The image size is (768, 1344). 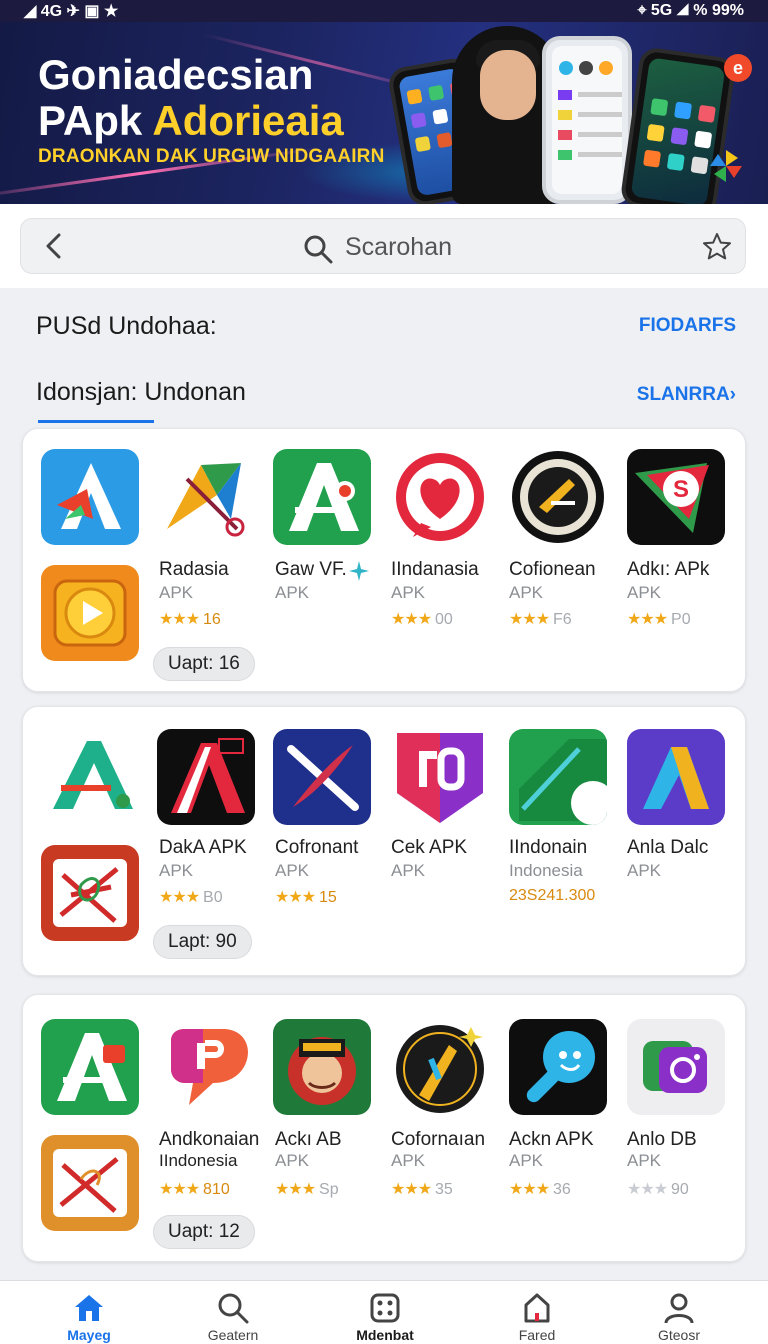 I want to click on app-rating: ★★★ 35, so click(x=422, y=1189).